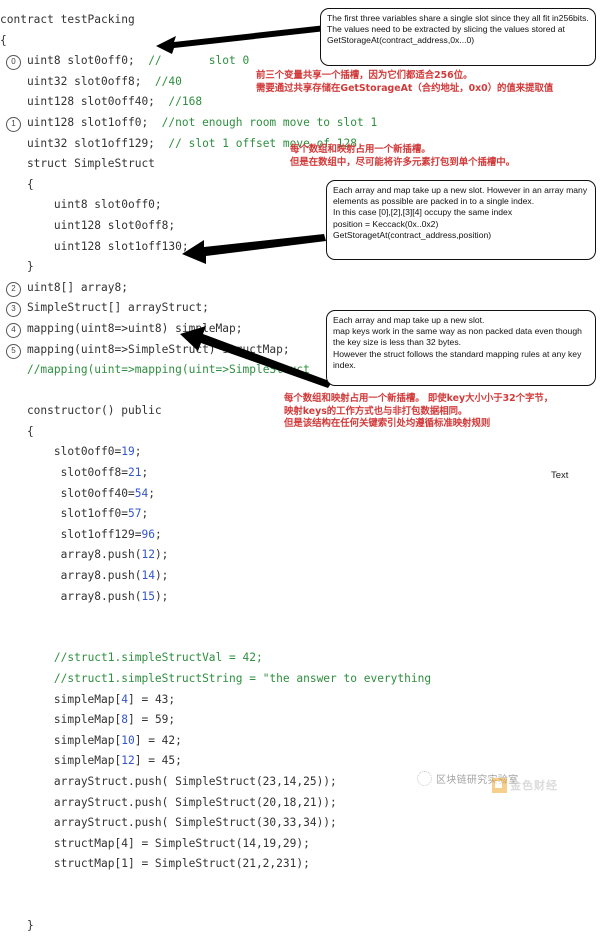 Image resolution: width=600 pixels, height=937 pixels. Describe the element at coordinates (215, 576) in the screenshot. I see `code-line: array8.push(14);` at that location.